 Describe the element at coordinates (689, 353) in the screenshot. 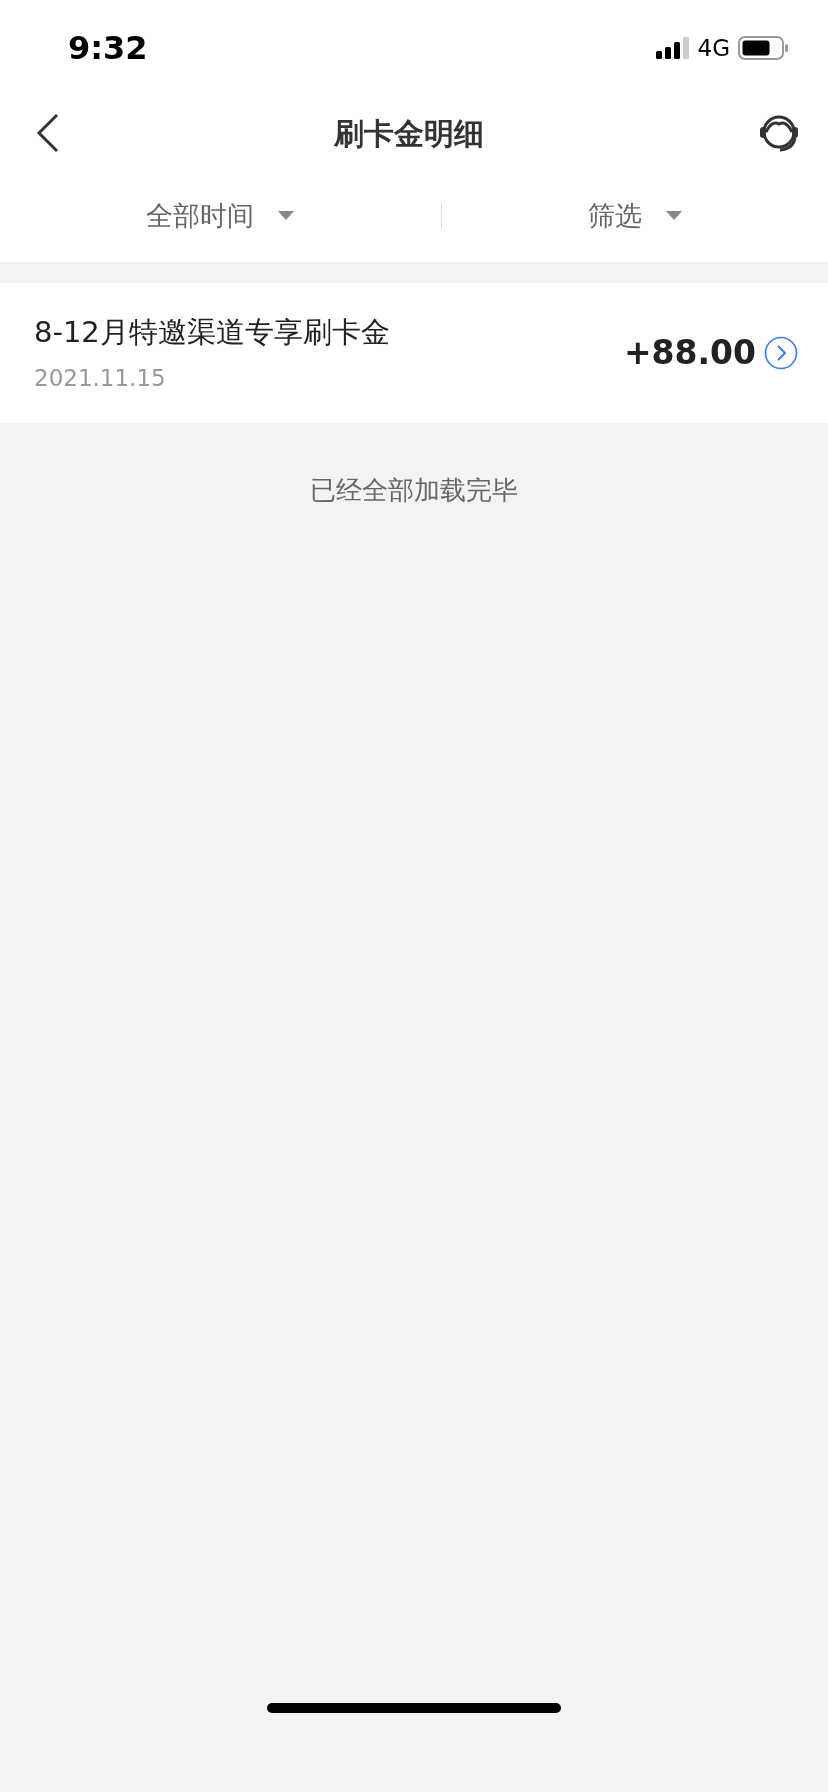

I see `record-amount: +88.00` at that location.